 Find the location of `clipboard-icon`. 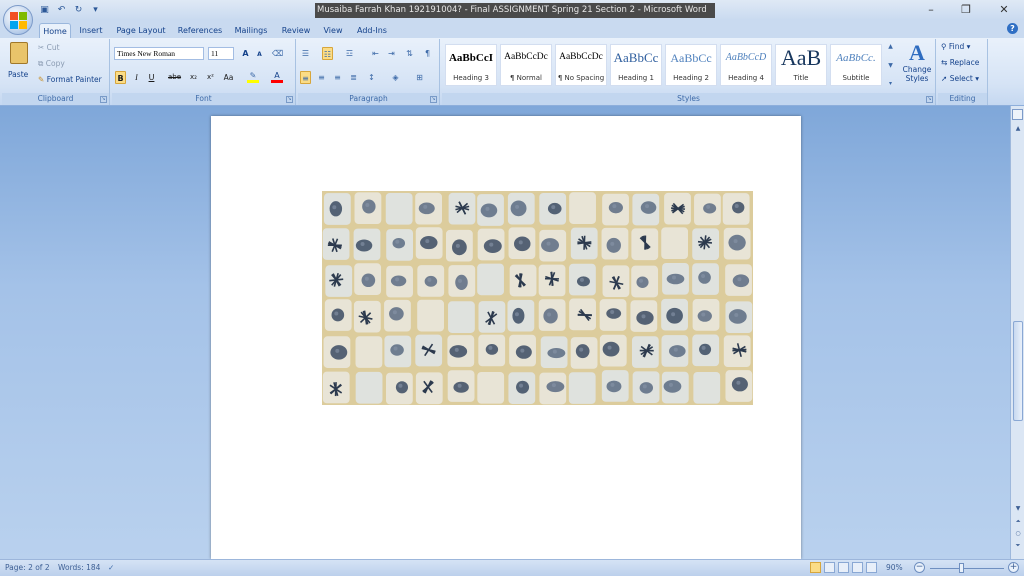

clipboard-icon is located at coordinates (19, 53).